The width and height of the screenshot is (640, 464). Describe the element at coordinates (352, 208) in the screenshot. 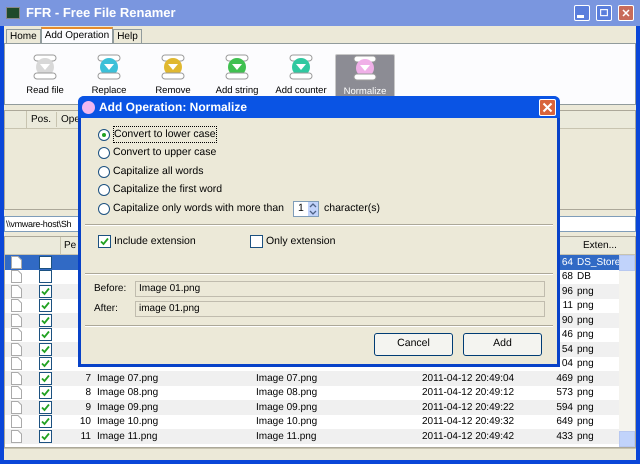

I see `unit-label: character(s)` at that location.